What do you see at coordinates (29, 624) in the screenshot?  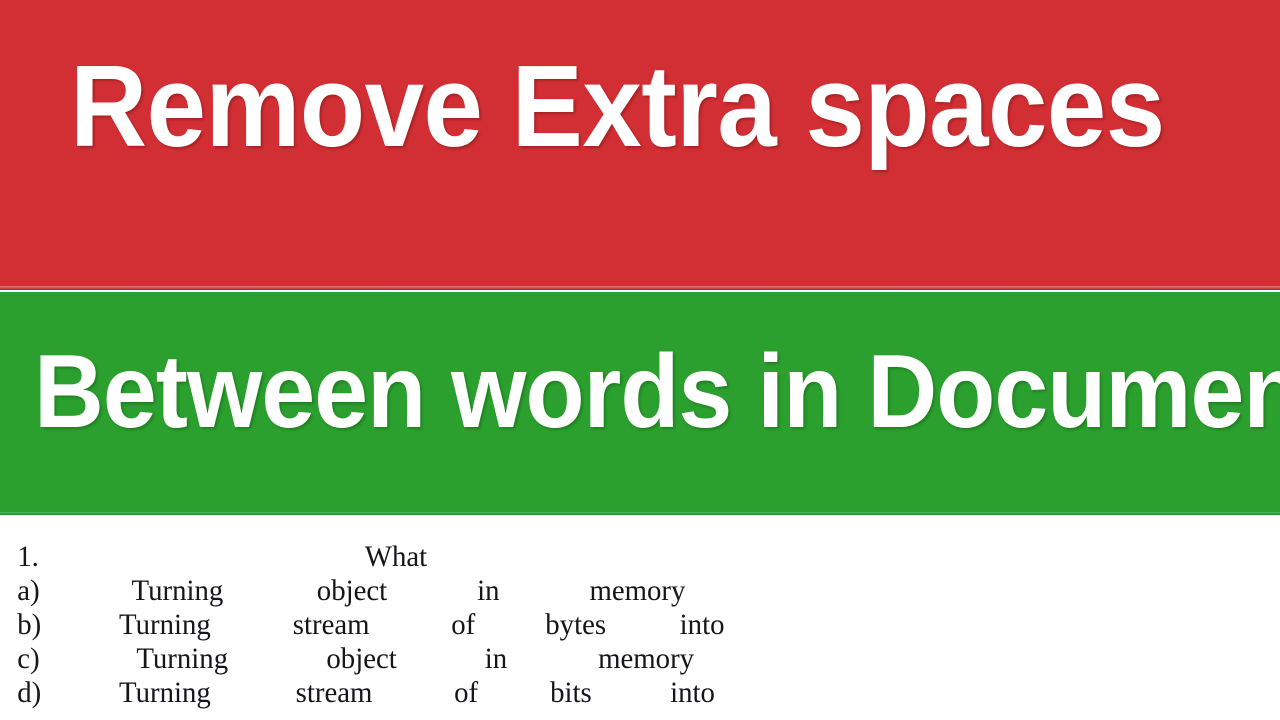 I see `row-marker: b)` at bounding box center [29, 624].